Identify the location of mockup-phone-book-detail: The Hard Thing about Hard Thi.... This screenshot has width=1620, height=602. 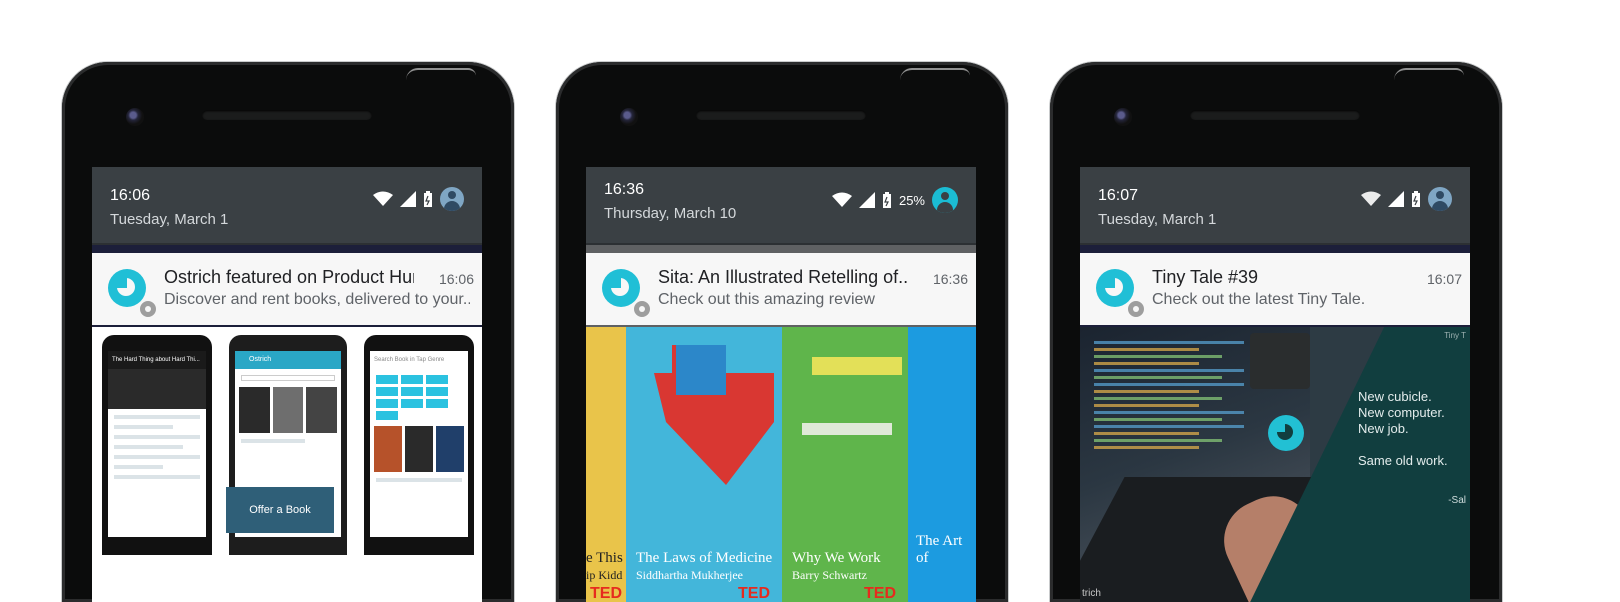
(157, 445).